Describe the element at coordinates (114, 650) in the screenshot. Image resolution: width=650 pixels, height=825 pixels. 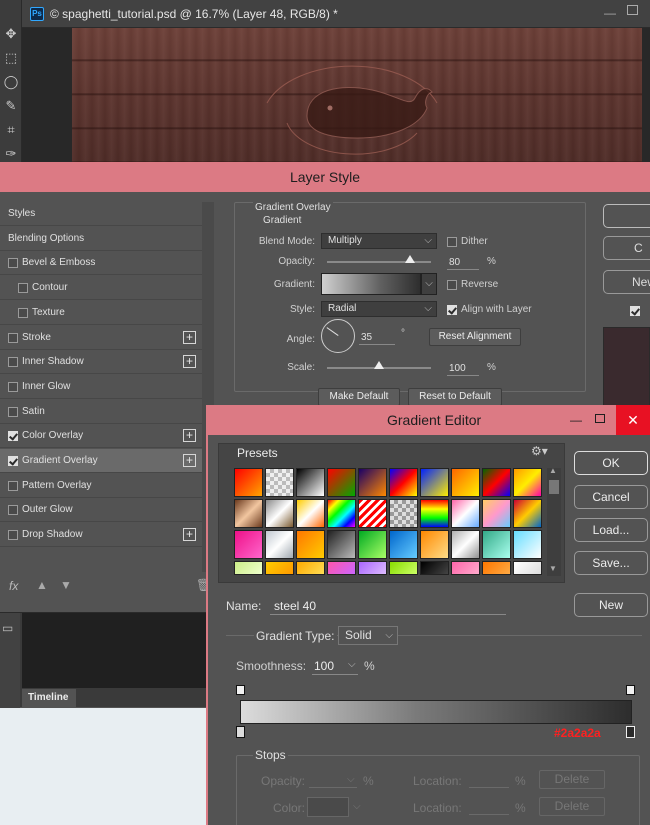
I see `timeline-track-area` at that location.